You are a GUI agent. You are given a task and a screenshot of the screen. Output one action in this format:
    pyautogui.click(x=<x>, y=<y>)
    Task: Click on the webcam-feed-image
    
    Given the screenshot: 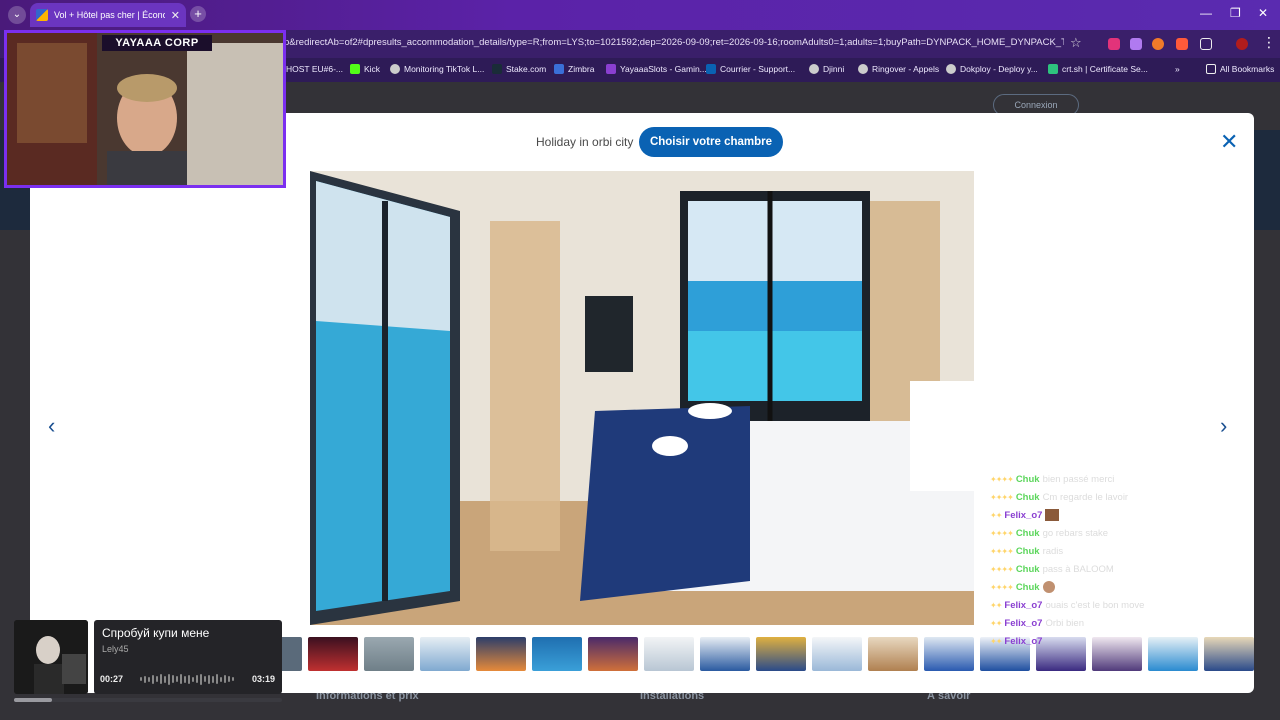 What is the action you would take?
    pyautogui.click(x=145, y=109)
    